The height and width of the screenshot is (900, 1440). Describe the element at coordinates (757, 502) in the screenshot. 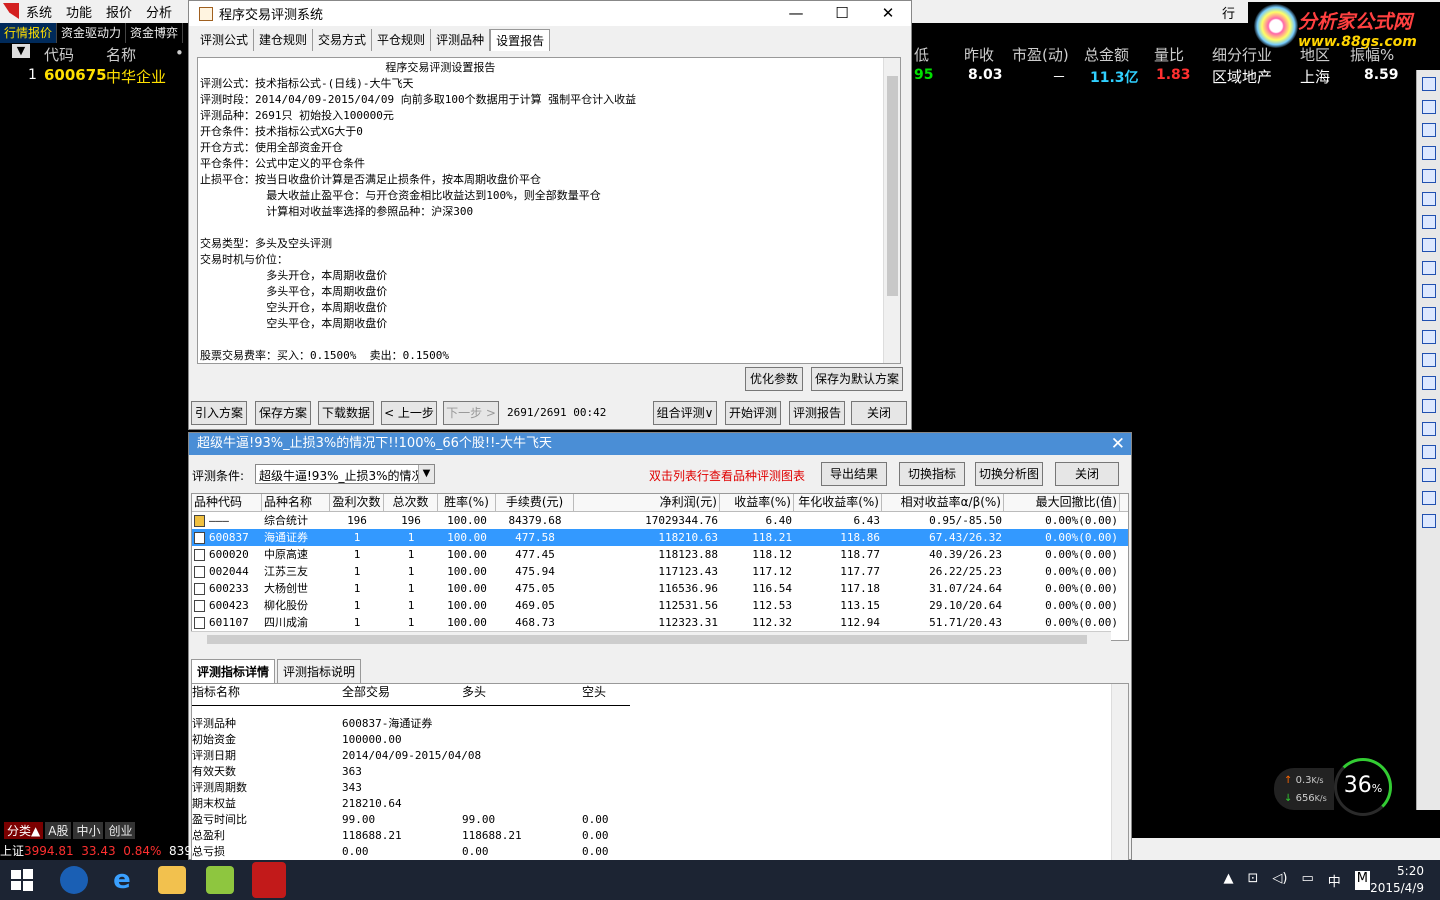

I see `column-header: 收益率(%)` at that location.